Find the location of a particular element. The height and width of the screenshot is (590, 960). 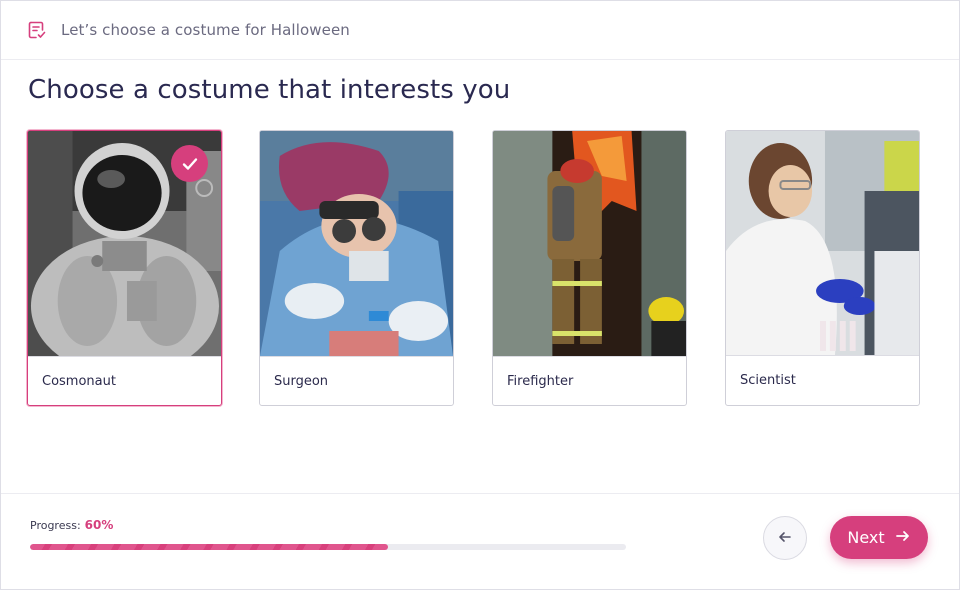

option-card-cosmonaut: Cosmonaut is located at coordinates (124, 268).